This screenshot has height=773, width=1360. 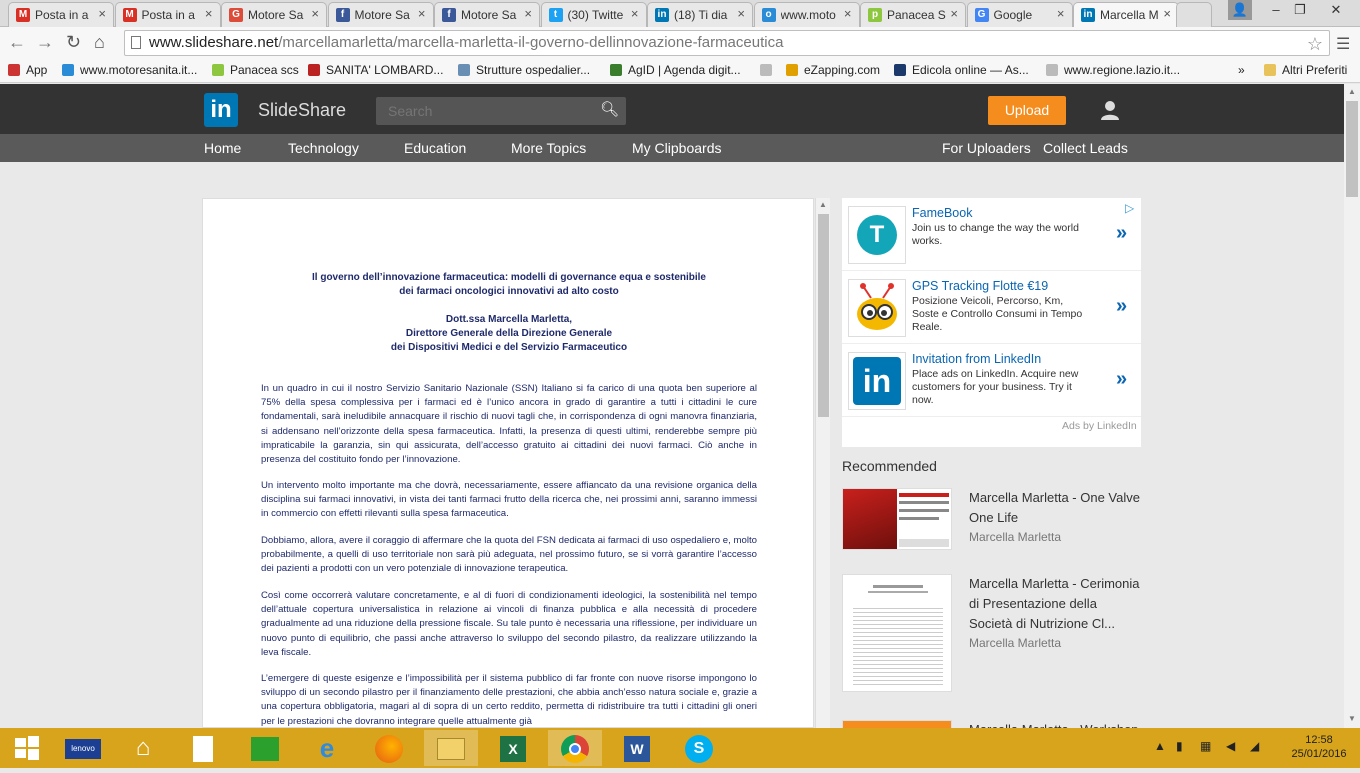 What do you see at coordinates (1110, 110) in the screenshot?
I see `user-icon` at bounding box center [1110, 110].